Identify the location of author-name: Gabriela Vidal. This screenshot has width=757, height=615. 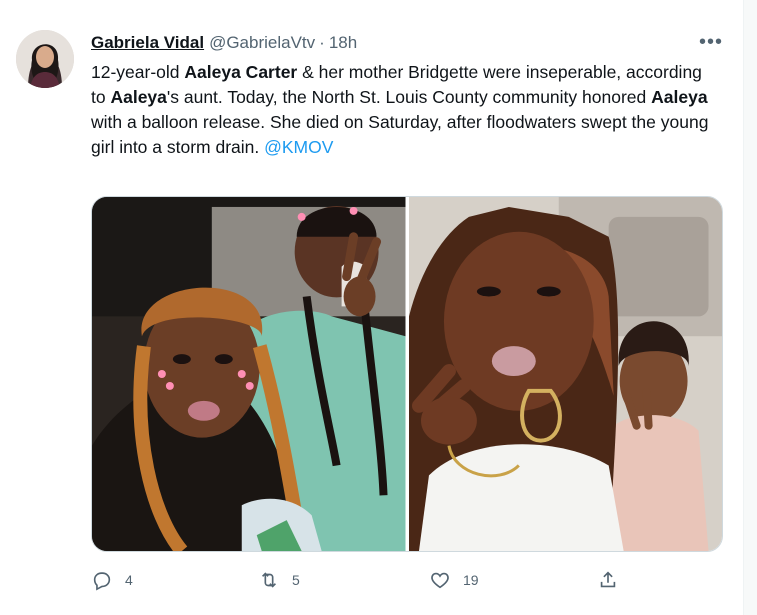
(147, 43).